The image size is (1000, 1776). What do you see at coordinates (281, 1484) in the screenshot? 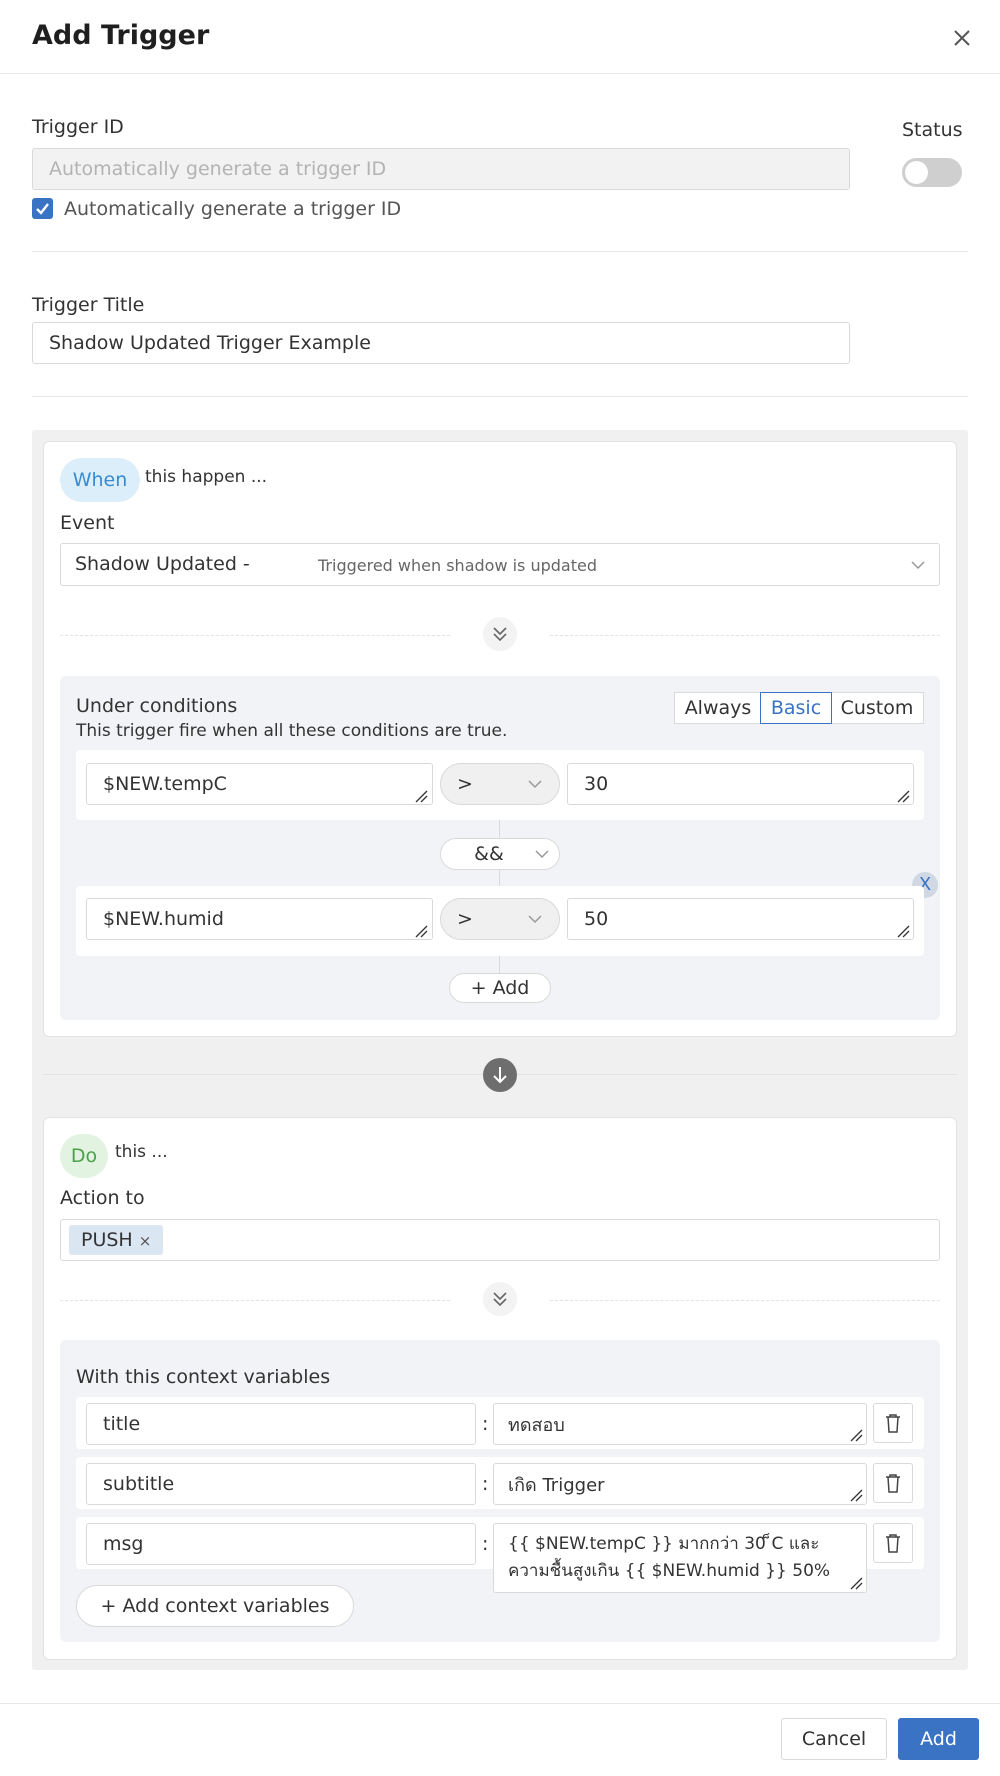
I see `context-key-input: subtitle` at bounding box center [281, 1484].